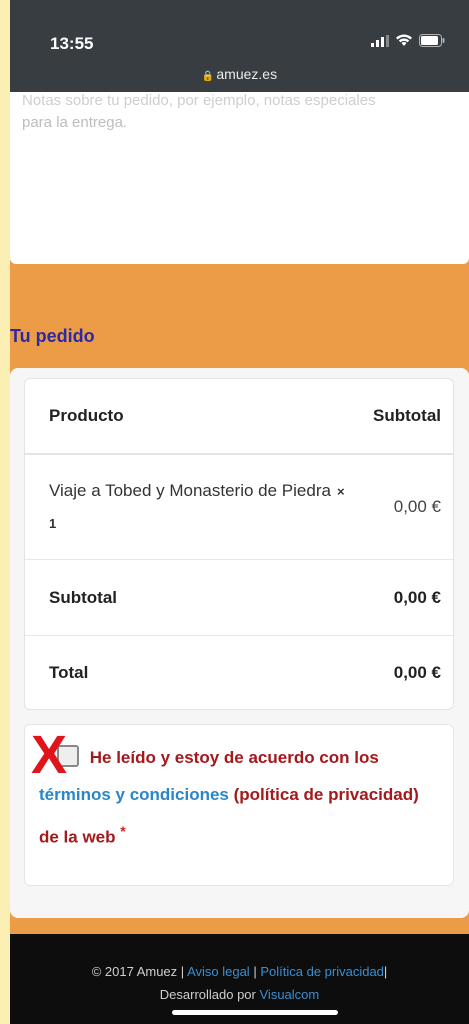 This screenshot has width=469, height=1024. I want to click on footer-sep: |, so click(255, 971).